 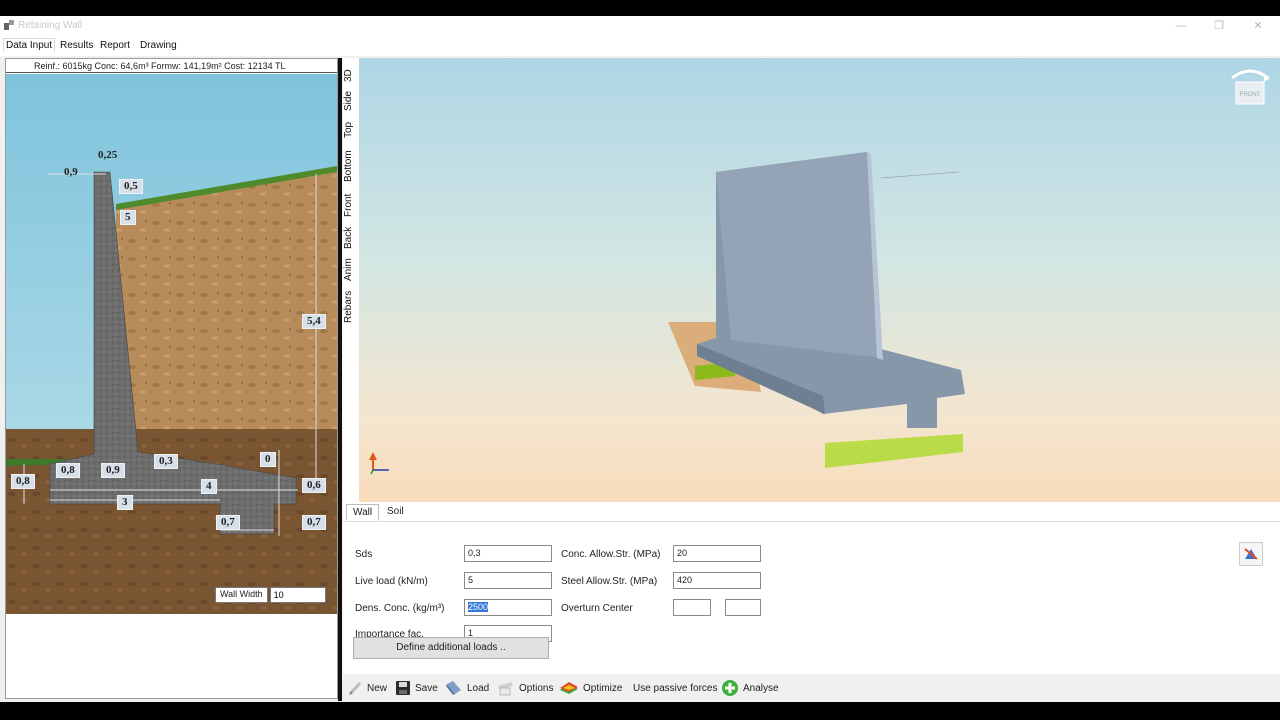 I want to click on tab-underline, so click(x=811, y=521).